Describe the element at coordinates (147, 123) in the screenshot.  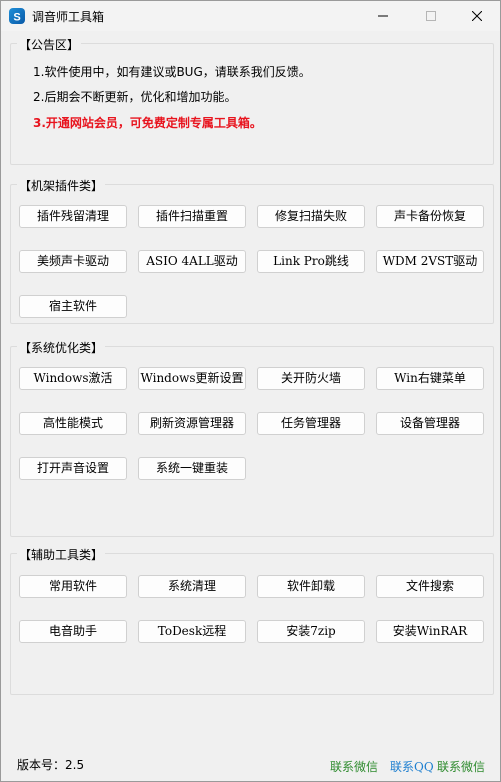
I see `notice-line-3: 3.开通网站会员，可免费定制专属工具箱。` at that location.